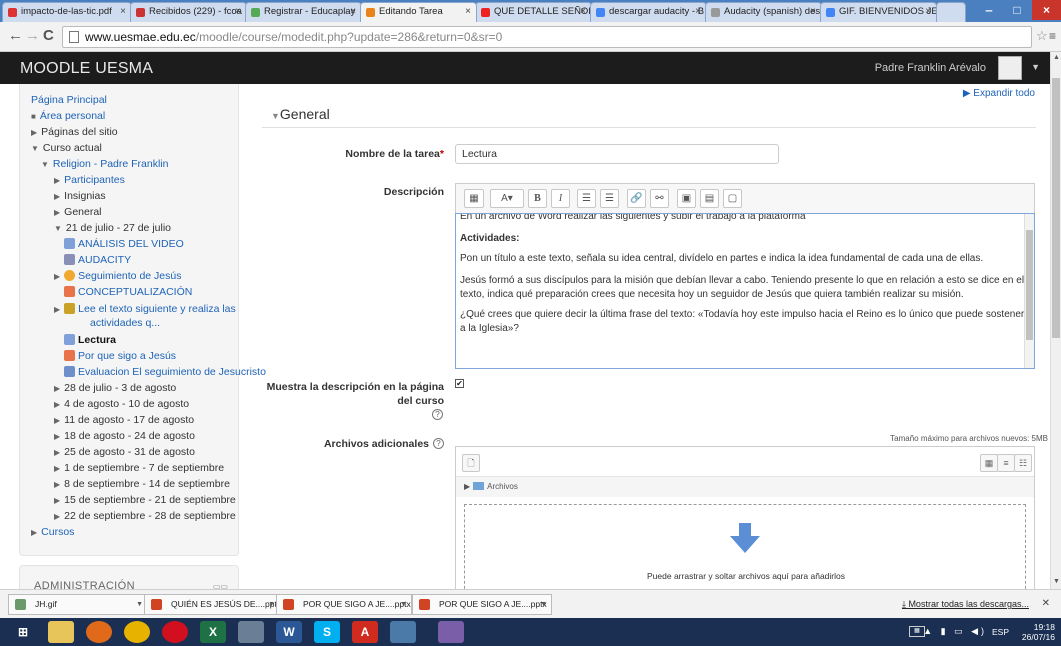  What do you see at coordinates (117, 276) in the screenshot?
I see `nav-item: ▶ Seguimiento de Jesús` at bounding box center [117, 276].